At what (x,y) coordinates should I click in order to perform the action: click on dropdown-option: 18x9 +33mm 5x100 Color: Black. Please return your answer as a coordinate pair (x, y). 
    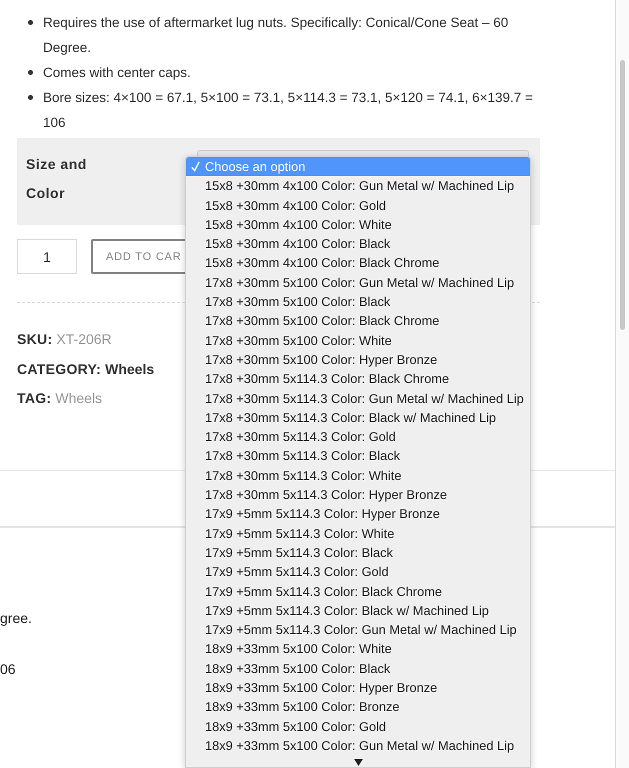
    Looking at the image, I should click on (358, 668).